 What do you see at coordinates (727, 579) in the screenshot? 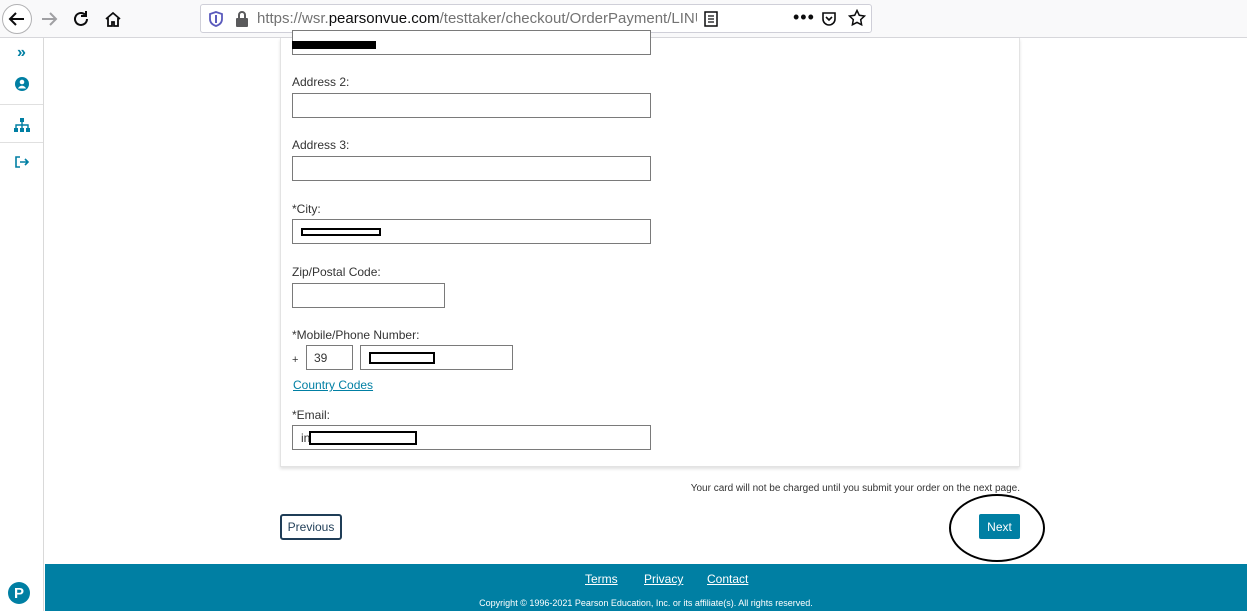
I see `footer-contact-link: Contact` at bounding box center [727, 579].